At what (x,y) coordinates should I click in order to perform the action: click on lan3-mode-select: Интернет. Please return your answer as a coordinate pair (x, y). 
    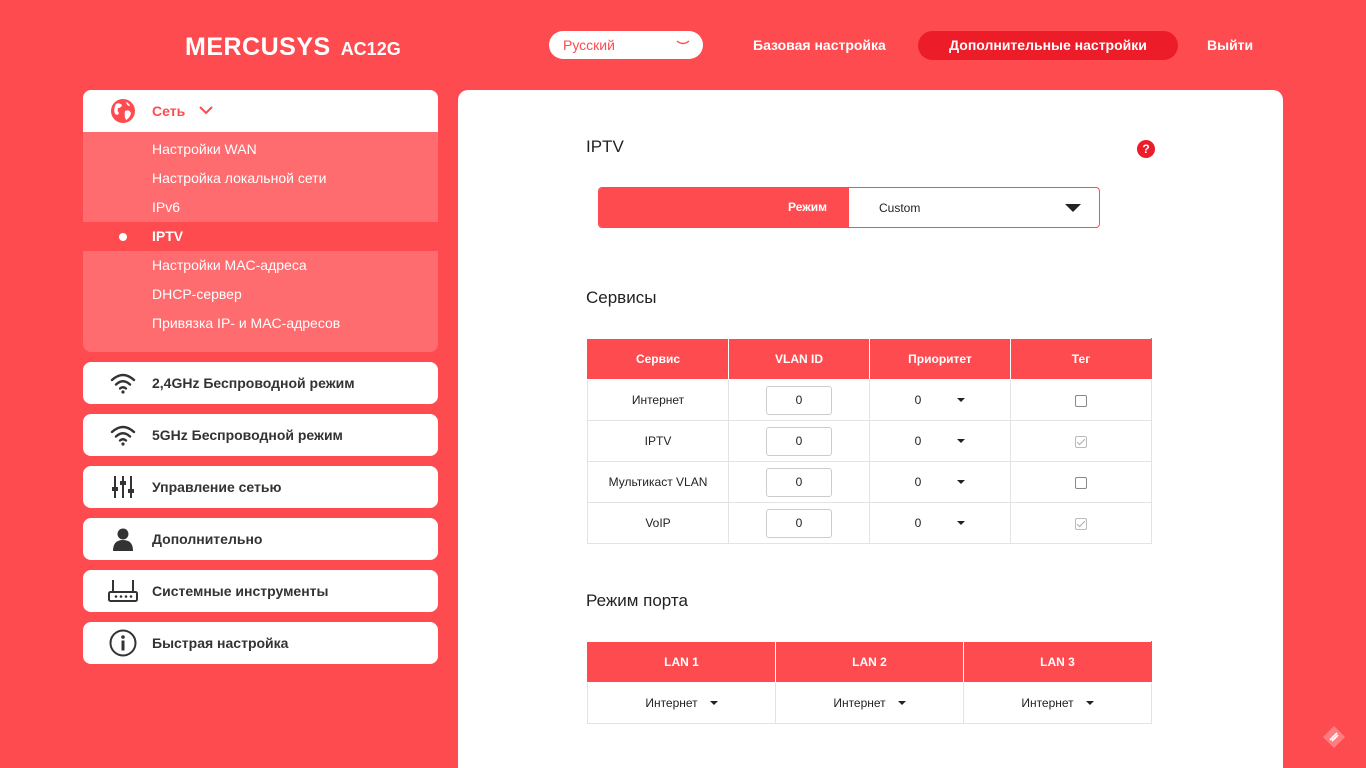
    Looking at the image, I should click on (1057, 703).